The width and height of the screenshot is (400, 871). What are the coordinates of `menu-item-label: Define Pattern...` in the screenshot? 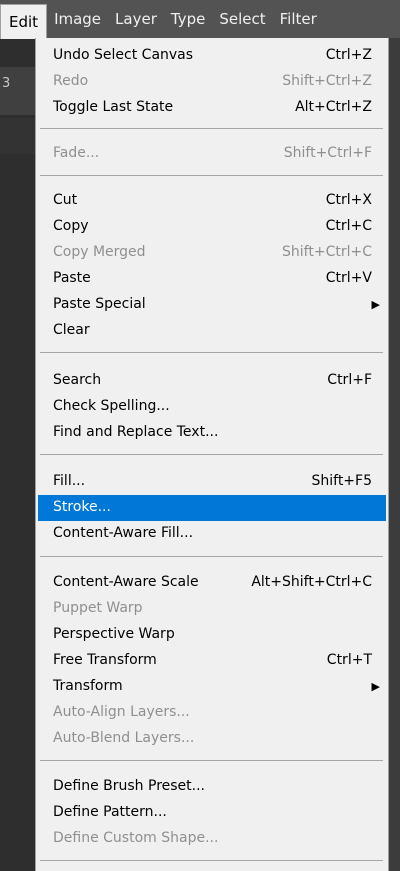 It's located at (110, 812).